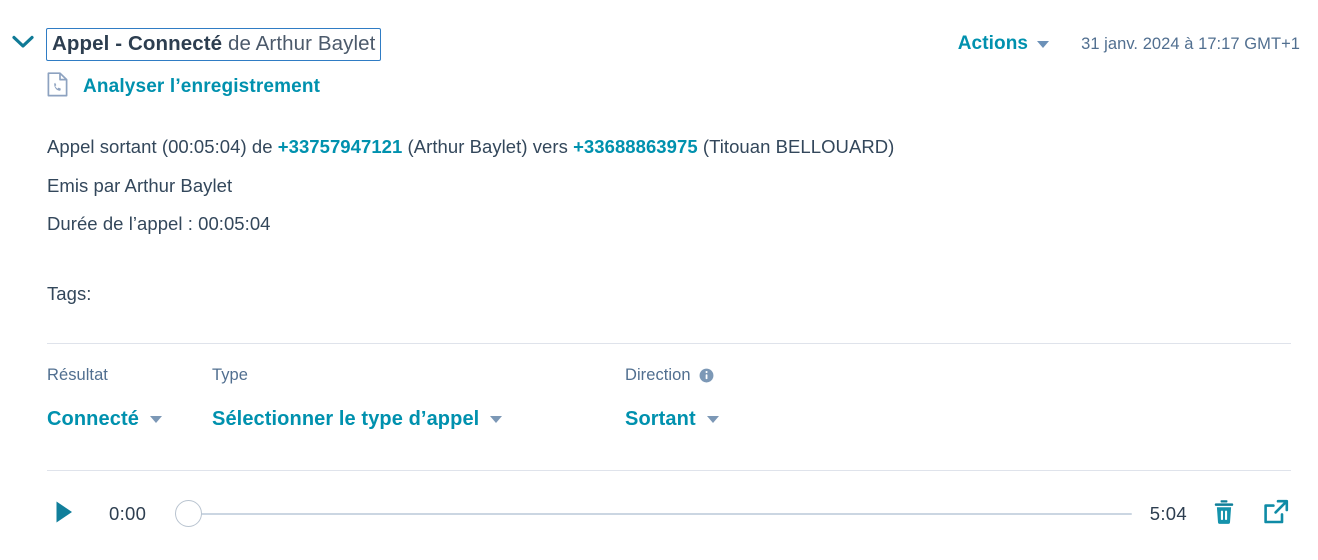 This screenshot has width=1318, height=560. I want to click on property-type: Type Sélectionner le type d’appel, so click(357, 397).